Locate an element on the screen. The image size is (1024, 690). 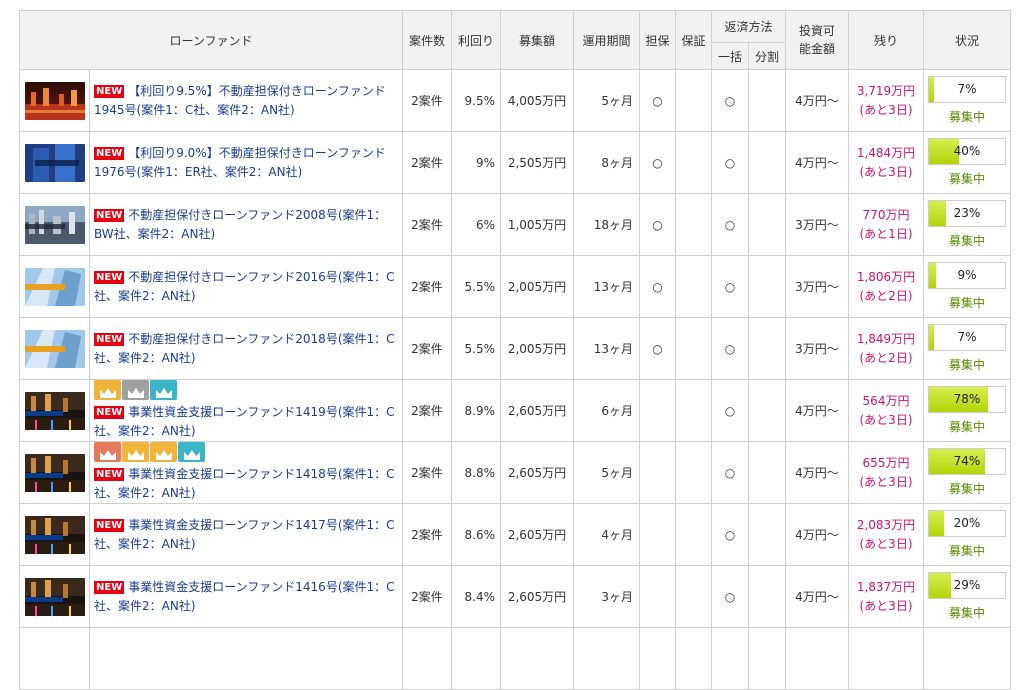
remaining-amount: 564万円 is located at coordinates (886, 400).